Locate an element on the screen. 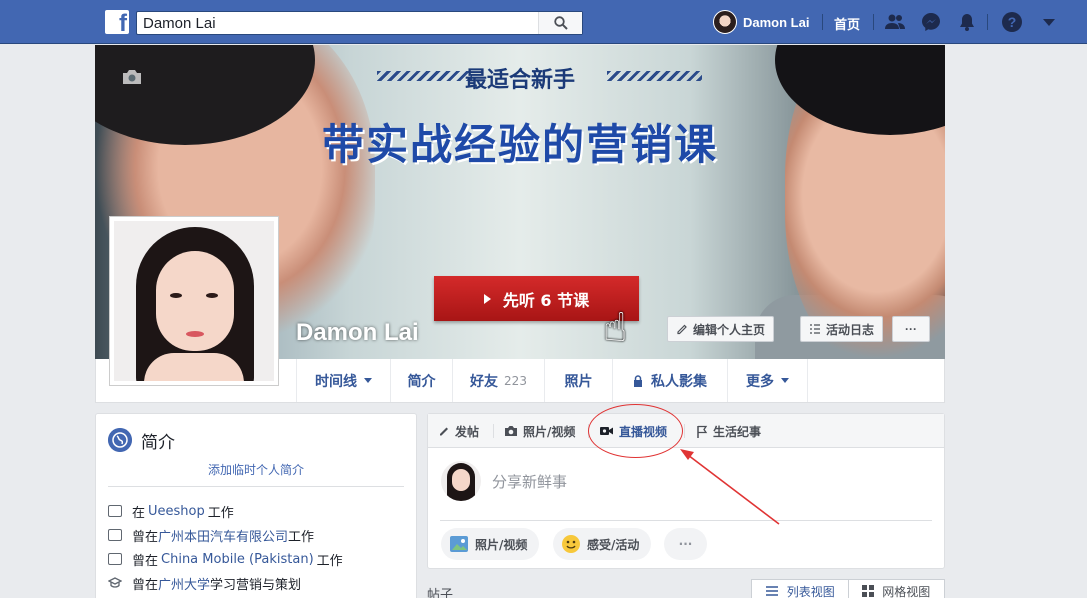  profile-picture is located at coordinates (194, 301).